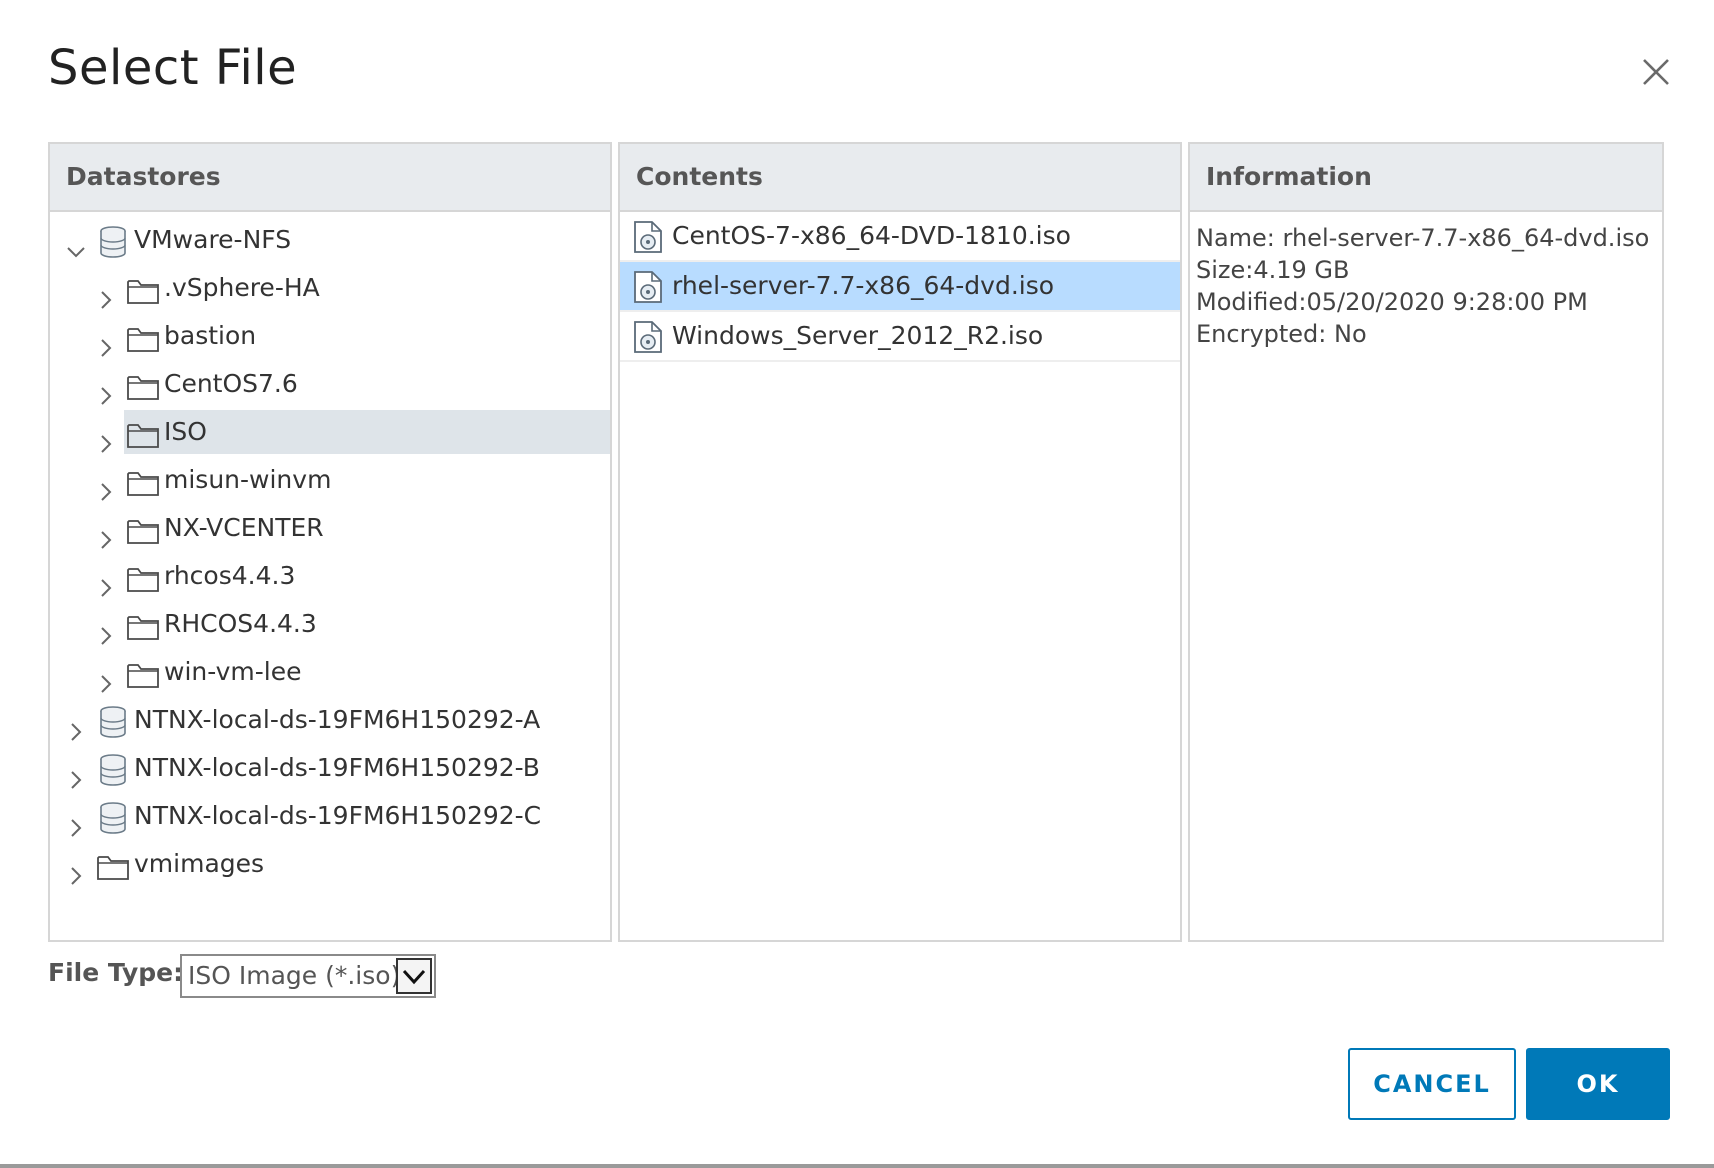 The width and height of the screenshot is (1714, 1168). I want to click on tree-item-rhcos4-4-3: RHCOS4.4.3, so click(330, 624).